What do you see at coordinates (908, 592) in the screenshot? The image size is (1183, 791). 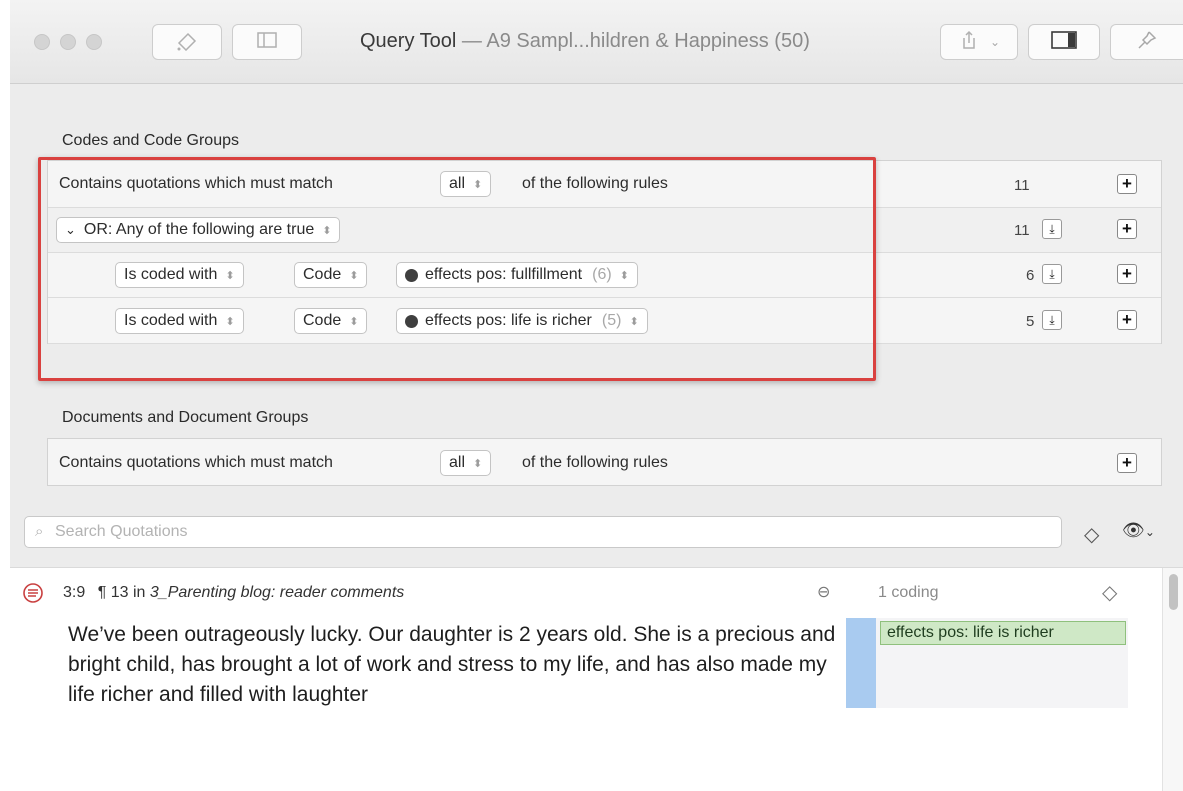 I see `coding-count: 1 coding` at bounding box center [908, 592].